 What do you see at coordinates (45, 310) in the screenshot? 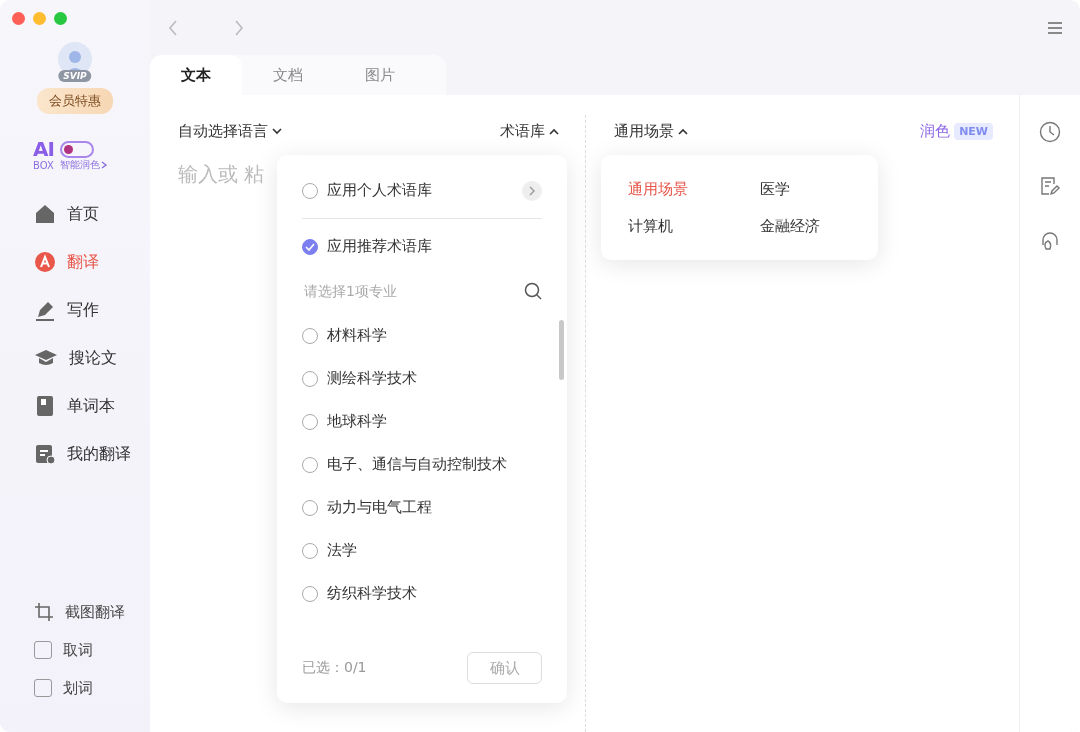
I see `pen-icon` at bounding box center [45, 310].